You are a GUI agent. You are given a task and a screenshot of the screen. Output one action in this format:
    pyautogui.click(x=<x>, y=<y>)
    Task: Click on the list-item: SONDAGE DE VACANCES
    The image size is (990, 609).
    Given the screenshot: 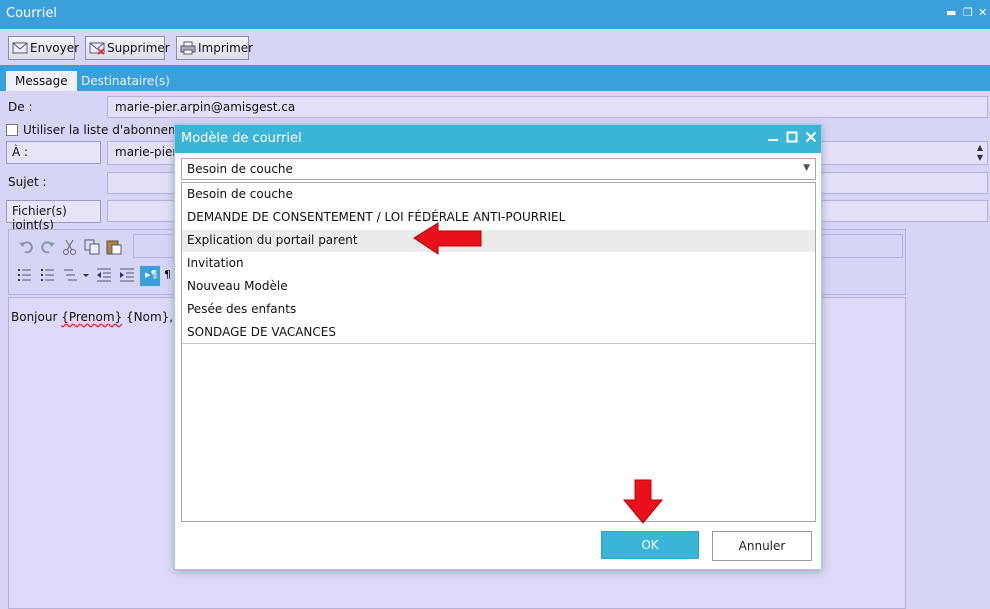 What is the action you would take?
    pyautogui.click(x=498, y=333)
    